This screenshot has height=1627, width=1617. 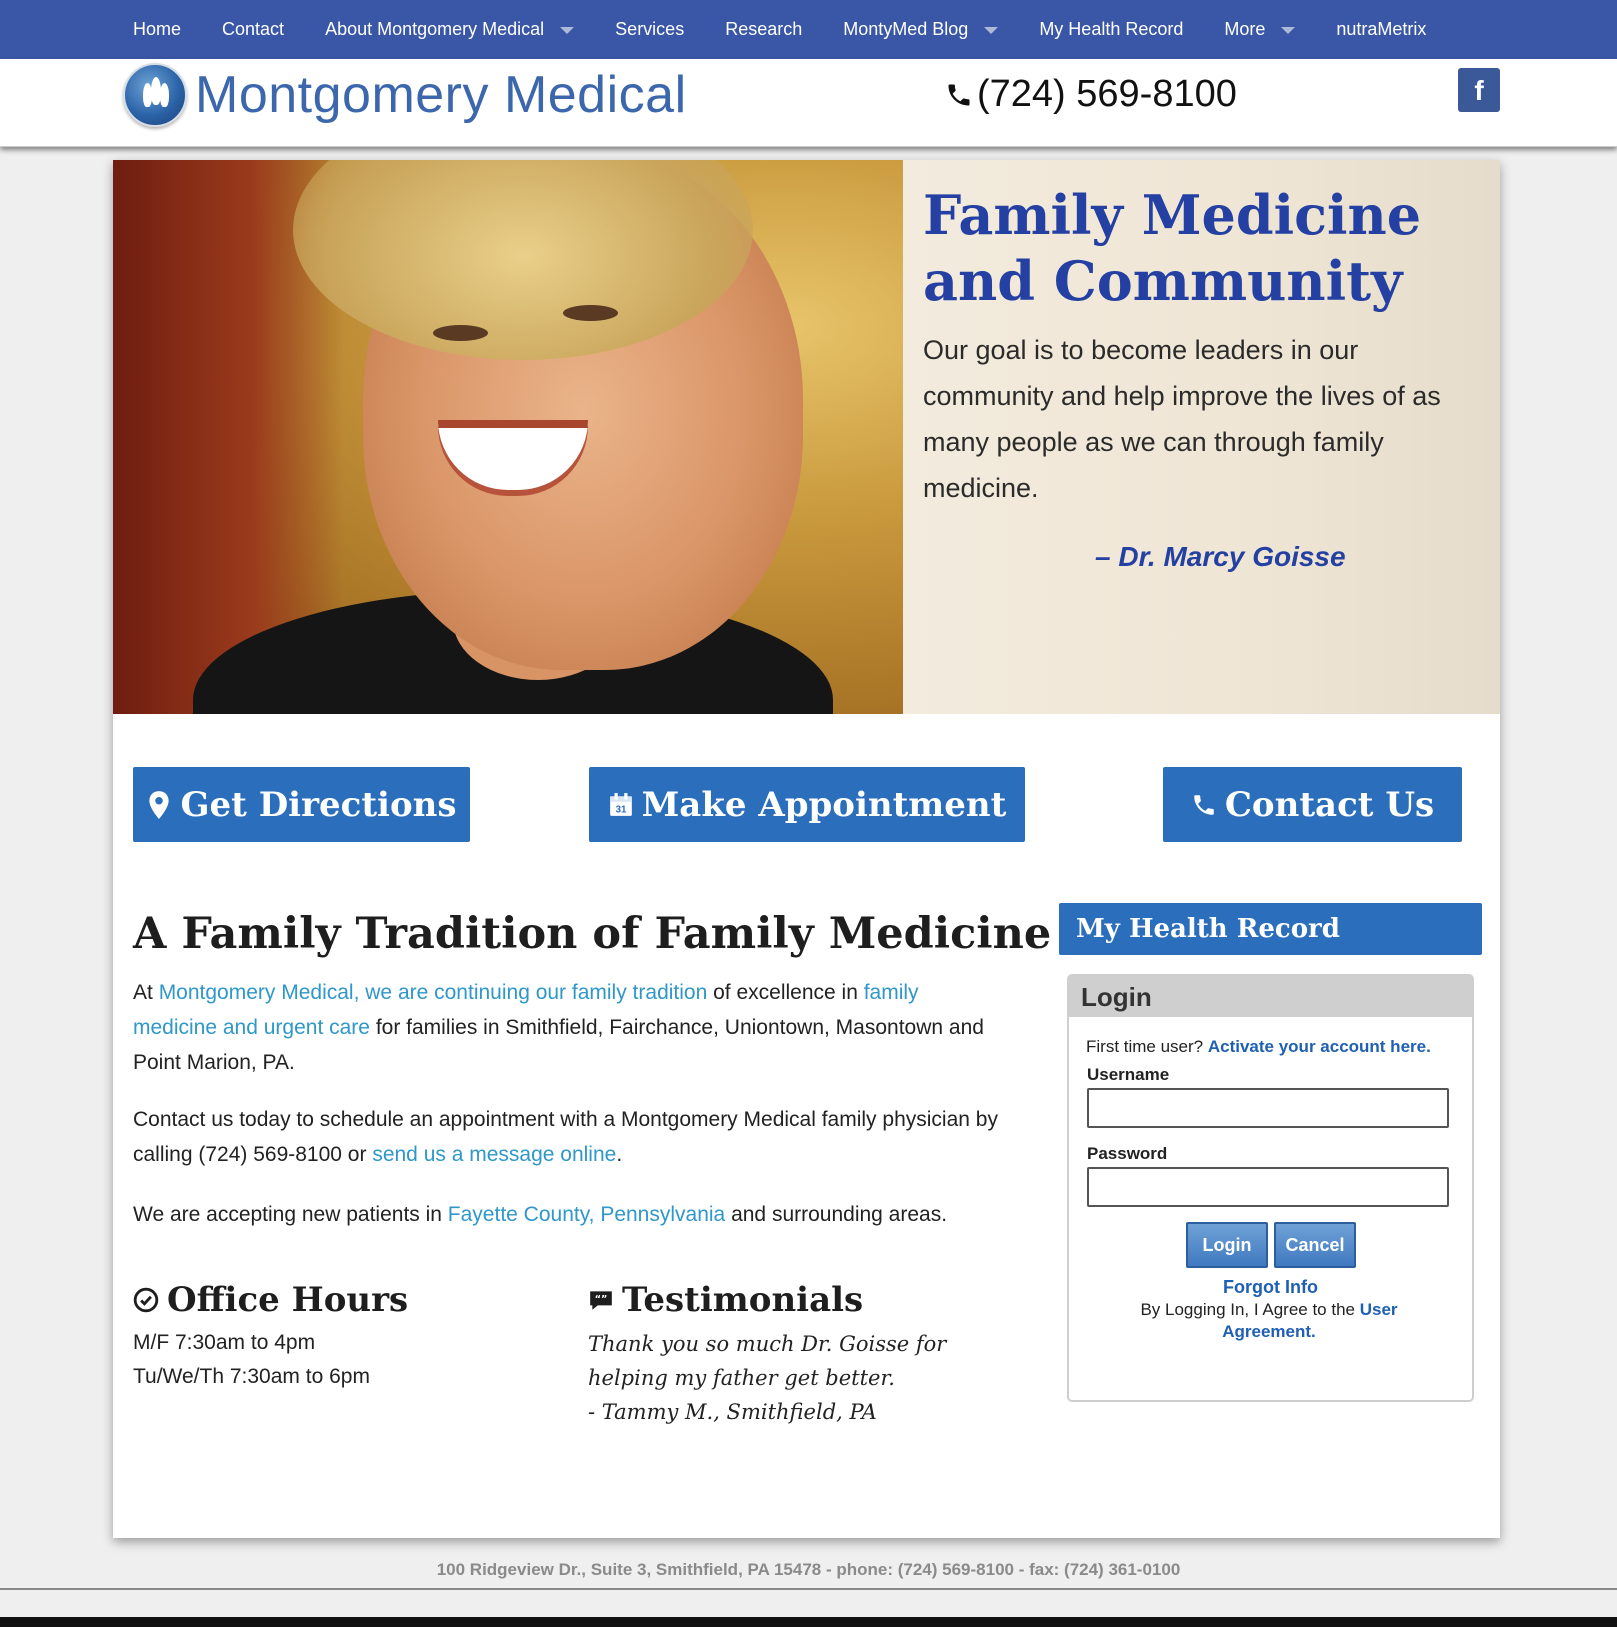 I want to click on nav-item-research: Research, so click(x=763, y=29).